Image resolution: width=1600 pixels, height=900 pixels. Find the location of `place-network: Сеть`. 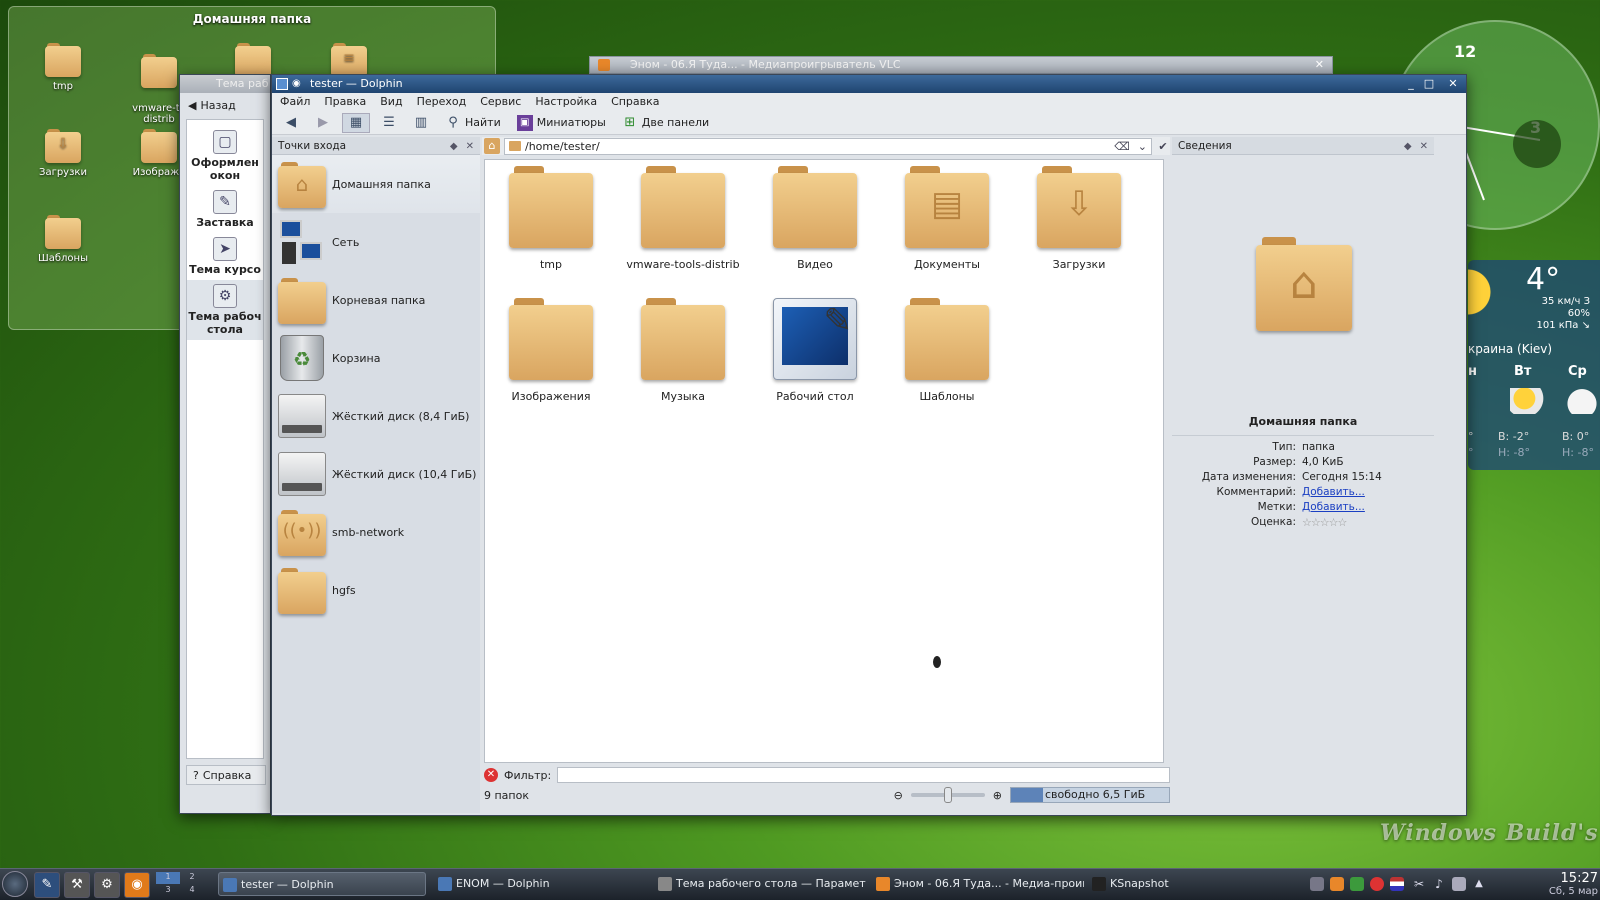

place-network: Сеть is located at coordinates (376, 242).